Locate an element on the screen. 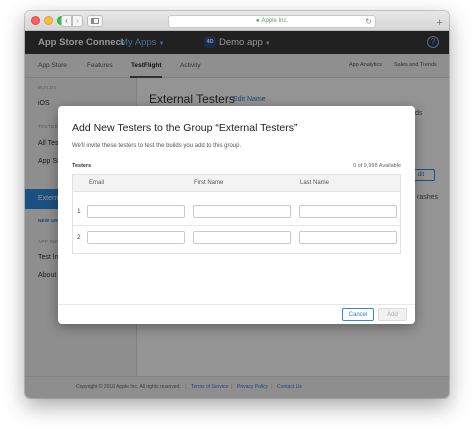 This screenshot has height=434, width=474. address-bar: ● Apple Inc. ↻ is located at coordinates (272, 21).